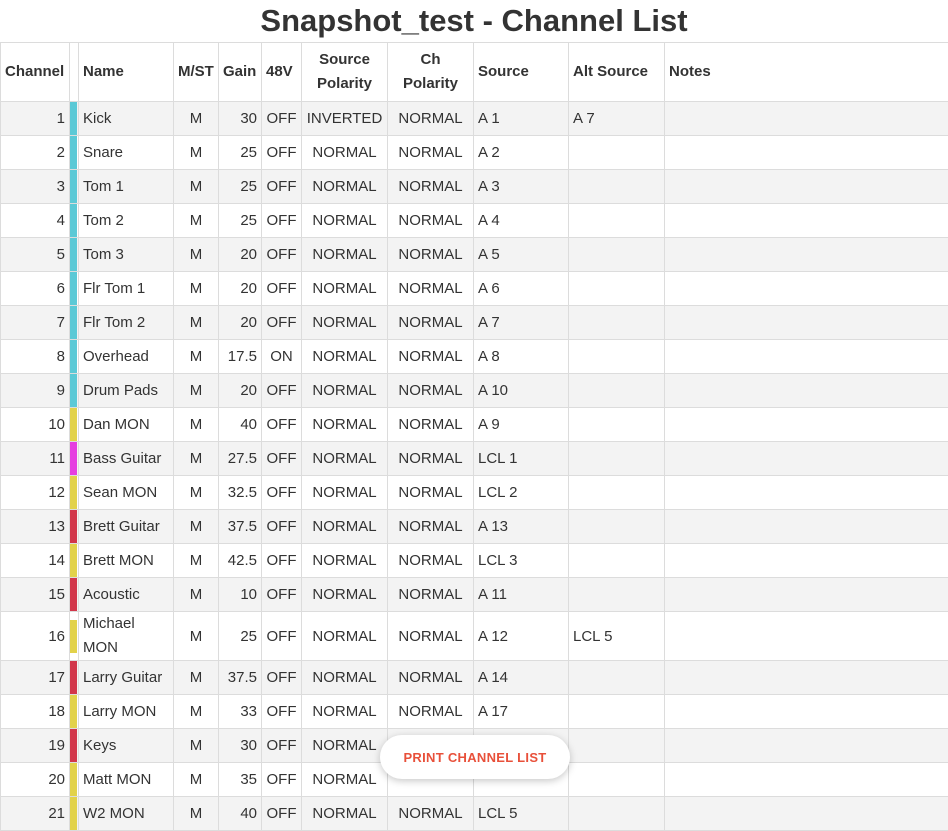 This screenshot has height=831, width=948. I want to click on print-channel-list-button: PRINT CHANNEL LIST, so click(475, 757).